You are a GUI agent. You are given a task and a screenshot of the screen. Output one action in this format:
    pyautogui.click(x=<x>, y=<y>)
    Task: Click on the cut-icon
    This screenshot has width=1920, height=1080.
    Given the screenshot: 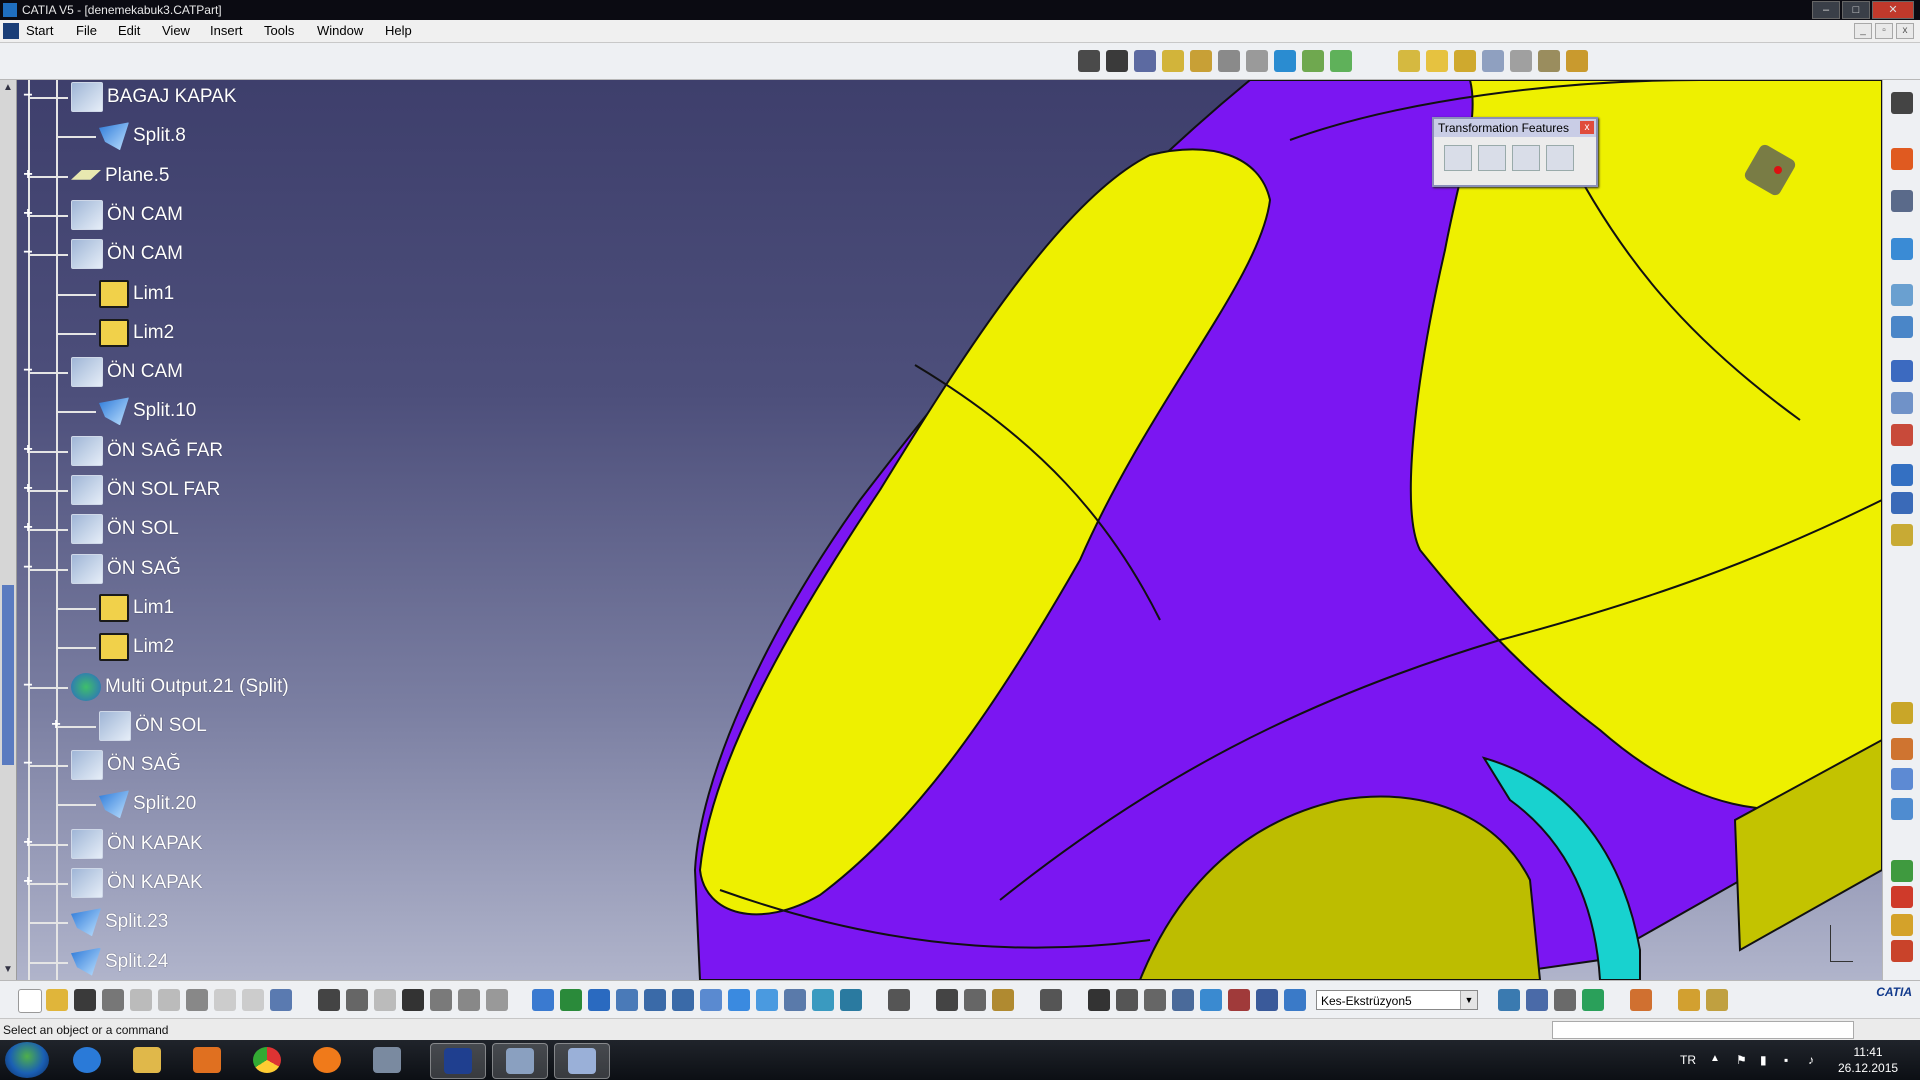 What is the action you would take?
    pyautogui.click(x=141, y=1000)
    